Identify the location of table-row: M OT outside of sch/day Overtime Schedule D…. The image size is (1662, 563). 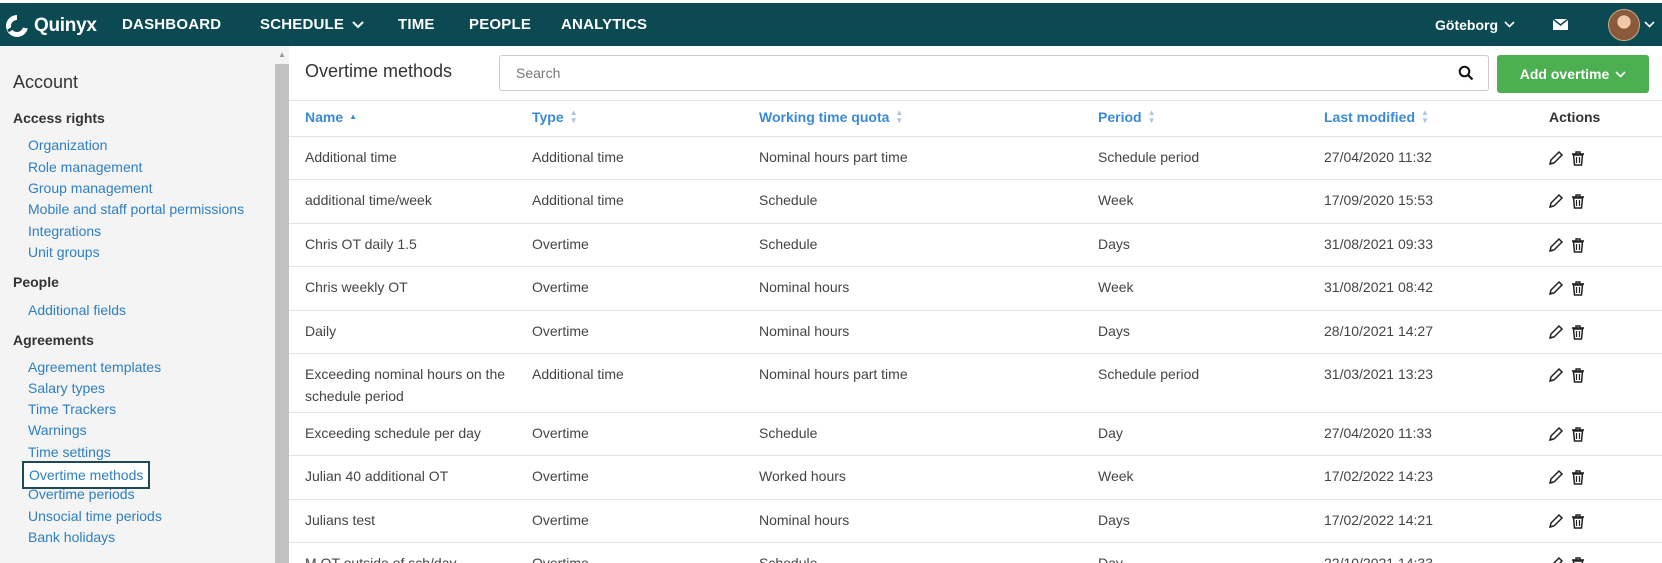
(975, 552).